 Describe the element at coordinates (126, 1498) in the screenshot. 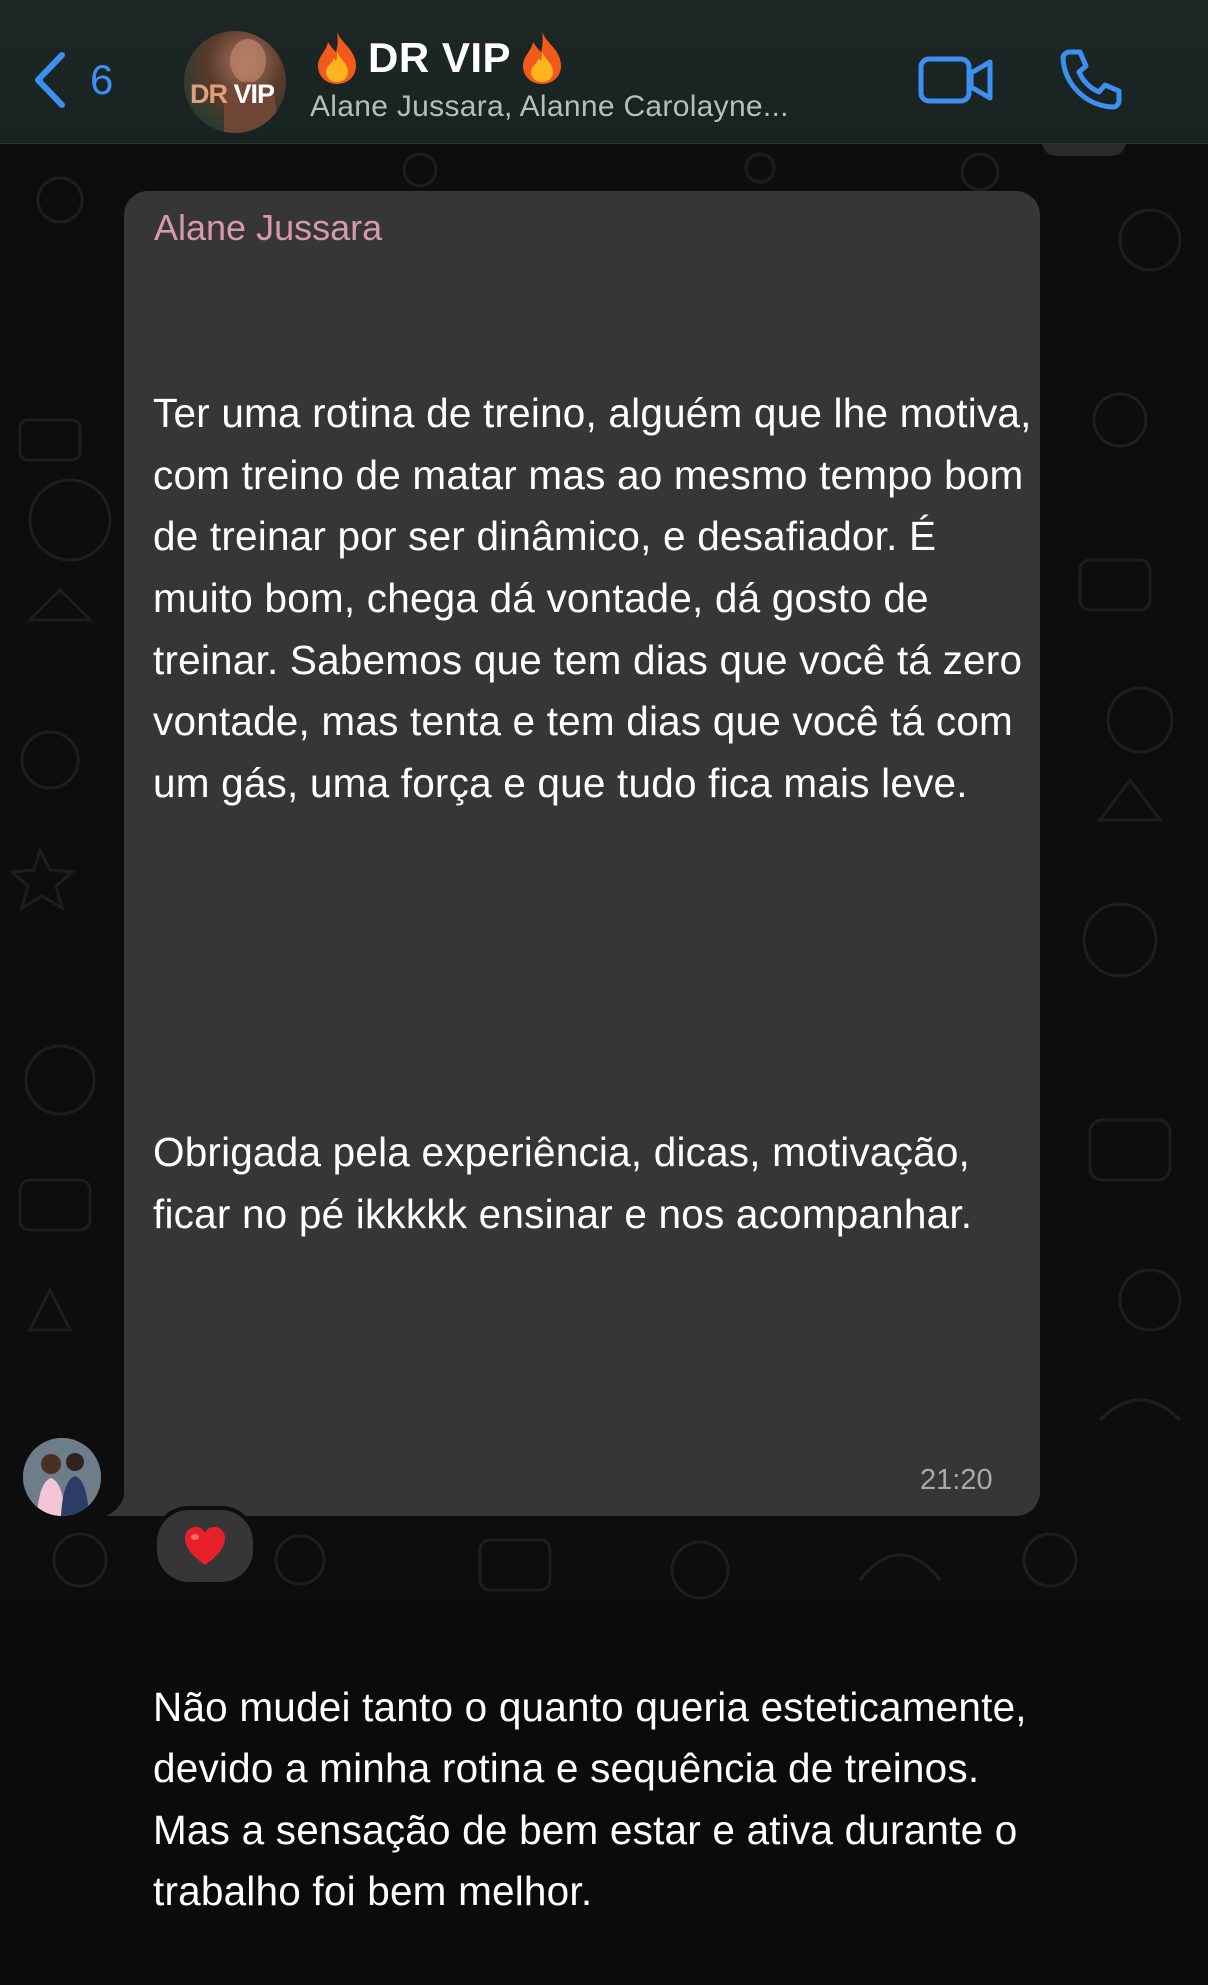

I see `bubble-tail` at that location.